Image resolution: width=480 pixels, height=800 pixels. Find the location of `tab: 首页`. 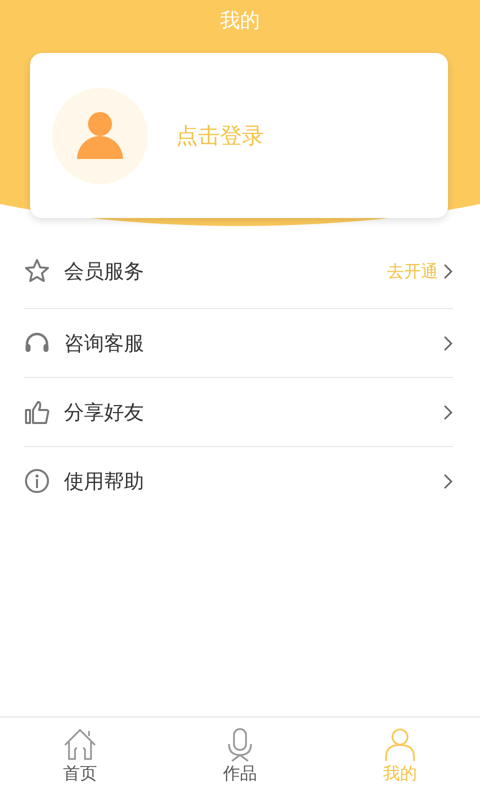

tab: 首页 is located at coordinates (80, 759).